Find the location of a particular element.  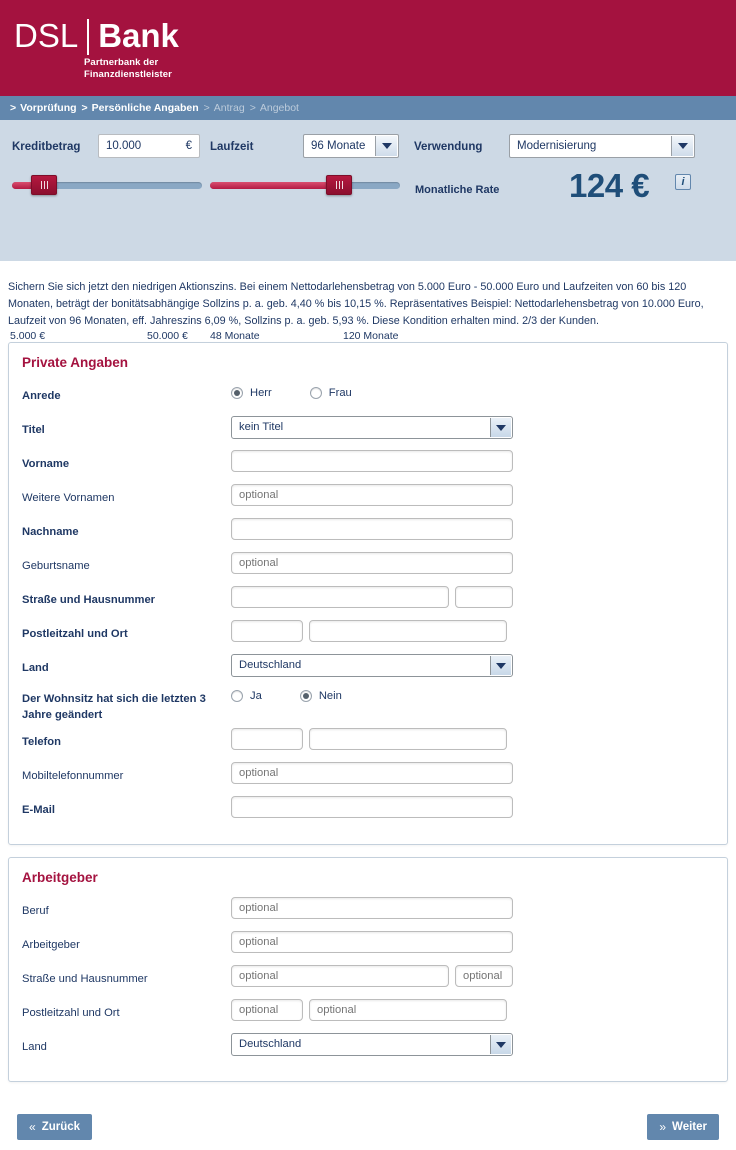

beruf-label: Beruf is located at coordinates (35, 911).